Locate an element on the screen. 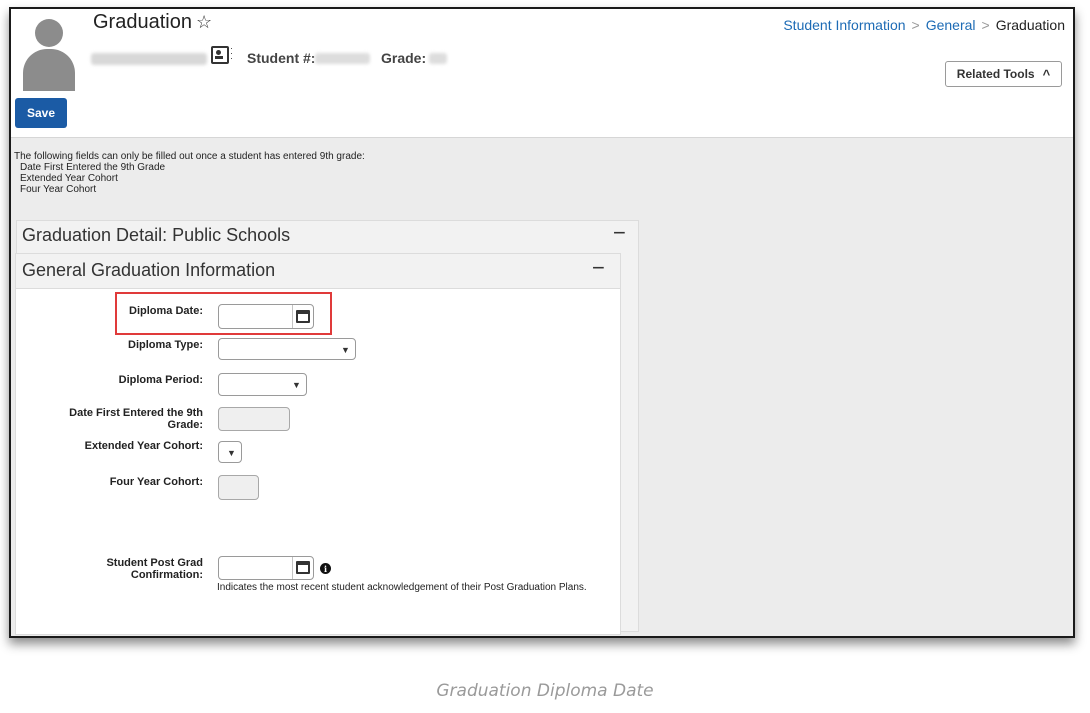 The width and height of the screenshot is (1090, 713). breadcrumb: Student Information > General > Graduation is located at coordinates (924, 25).